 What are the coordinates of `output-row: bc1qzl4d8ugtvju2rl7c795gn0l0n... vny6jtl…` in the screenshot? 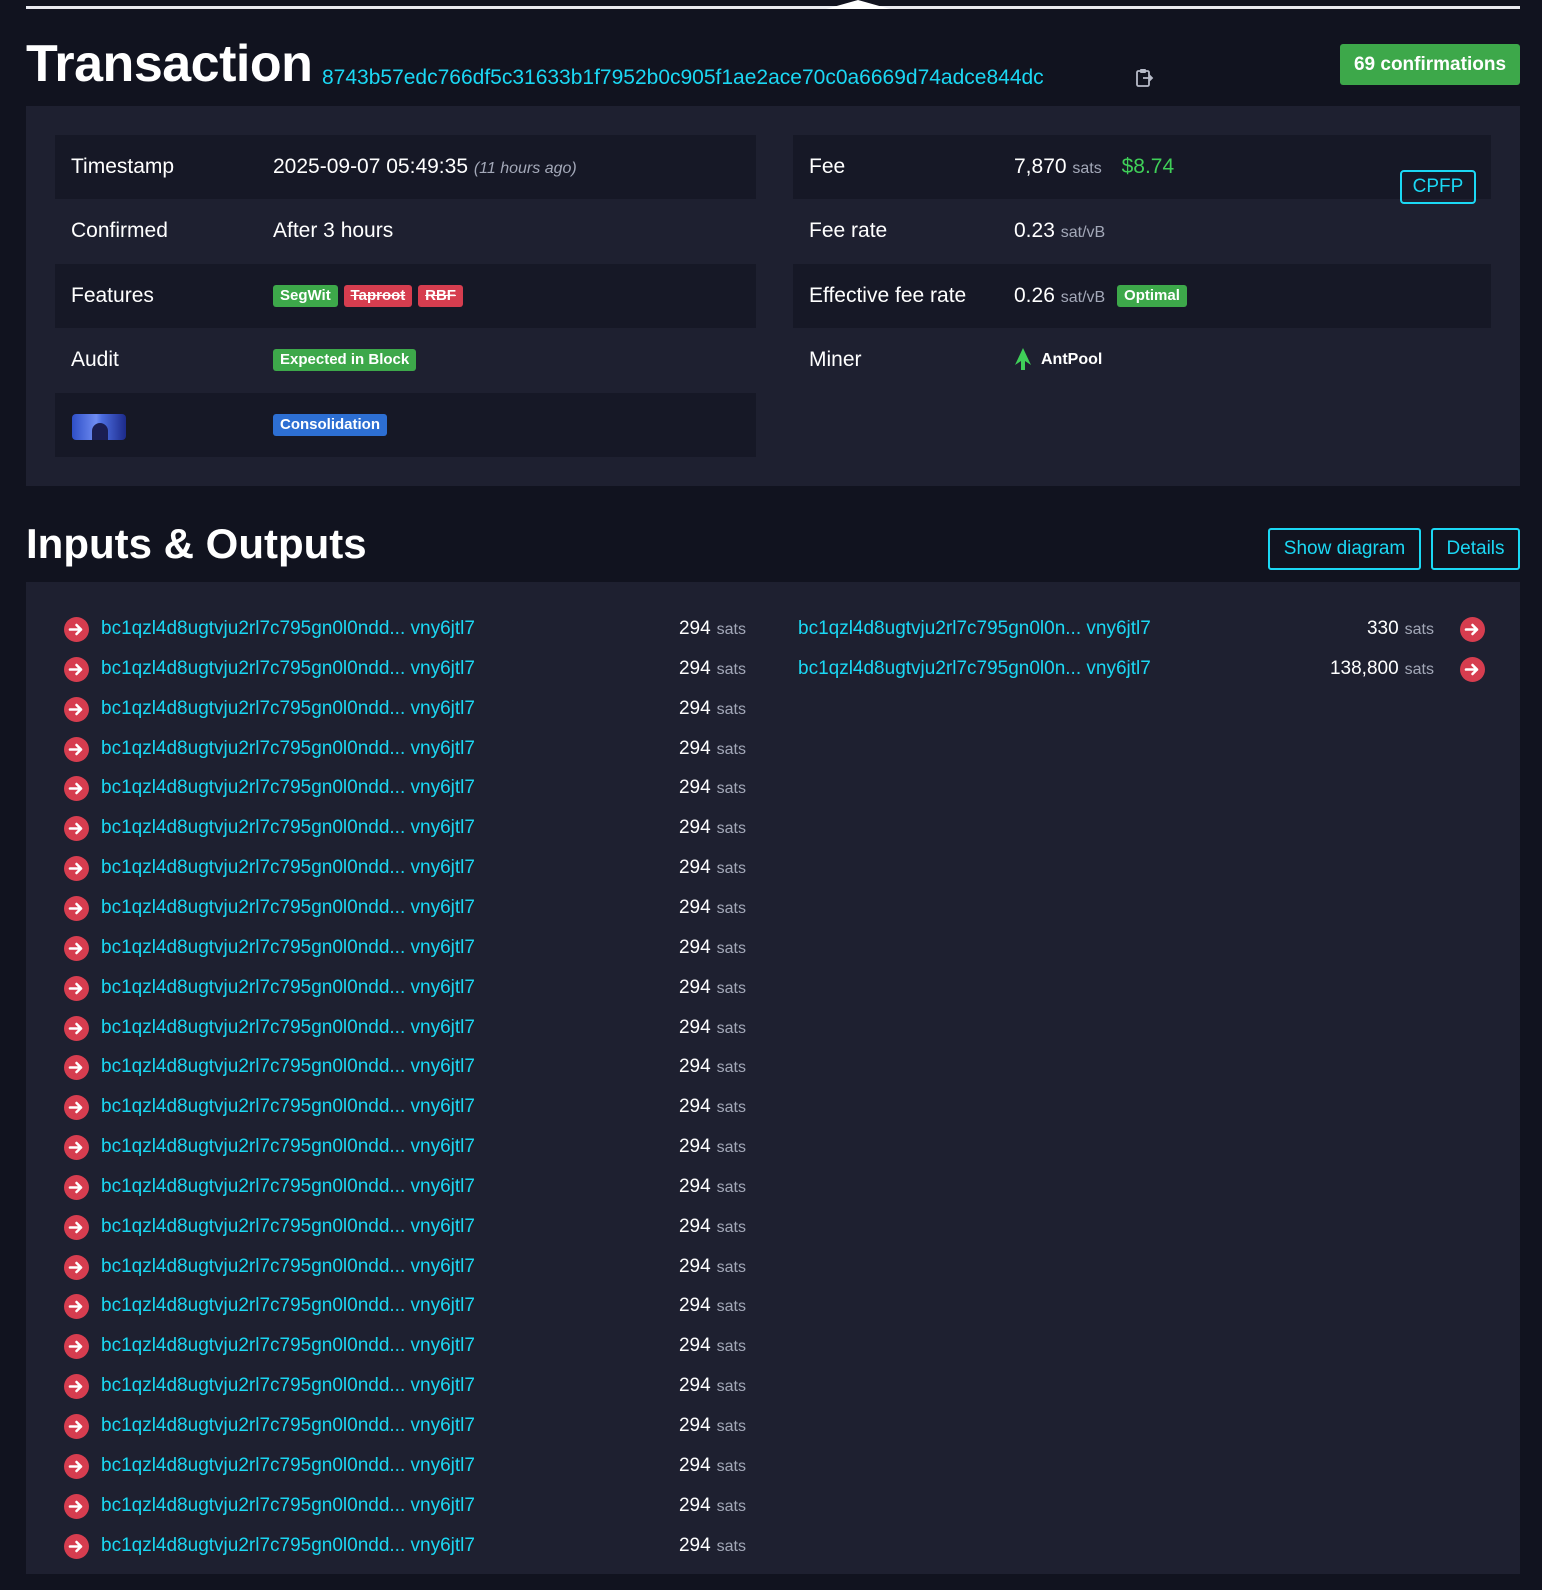 It's located at (1140, 669).